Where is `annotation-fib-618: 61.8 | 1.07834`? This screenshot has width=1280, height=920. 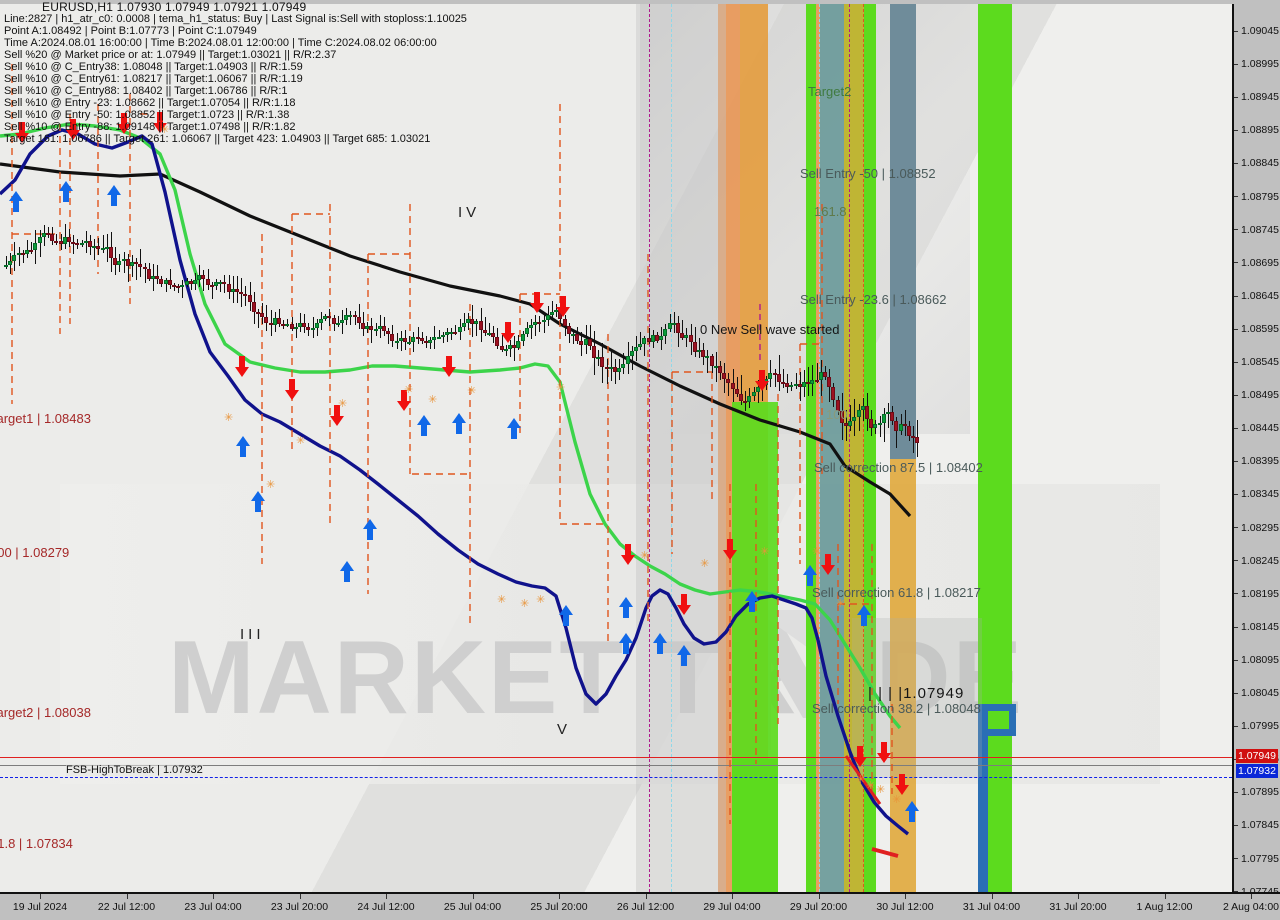
annotation-fib-618: 61.8 | 1.07834 is located at coordinates (36, 843).